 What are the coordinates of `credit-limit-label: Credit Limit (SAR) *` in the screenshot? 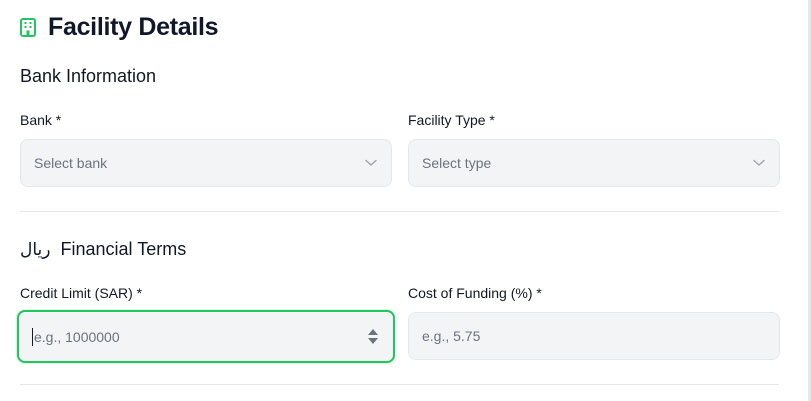 It's located at (81, 293).